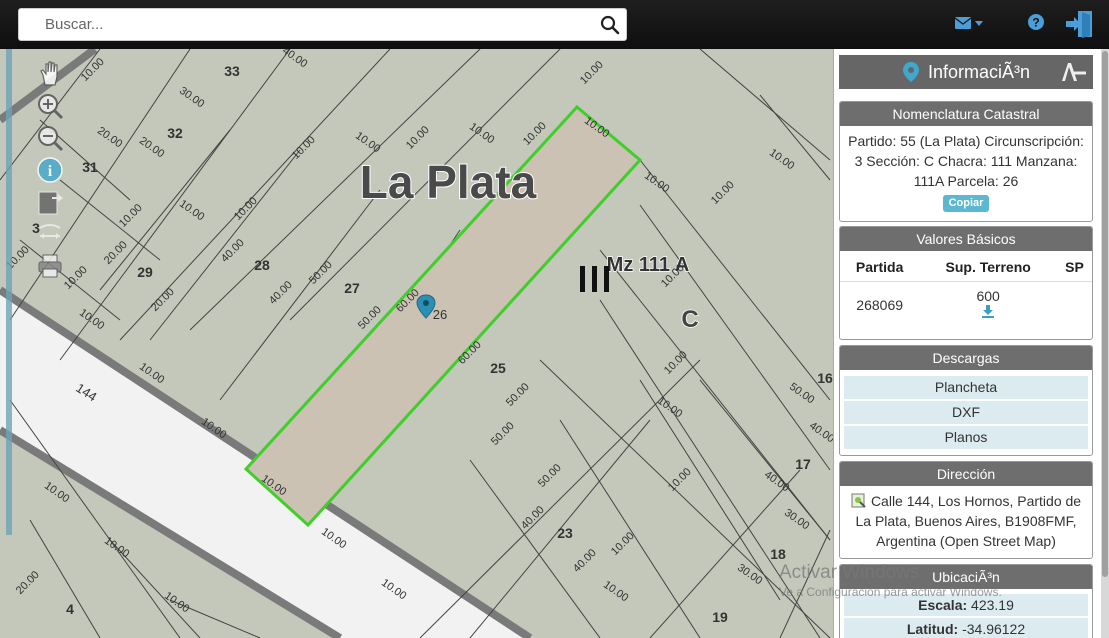  I want to click on col-sp: SP, so click(1074, 266).